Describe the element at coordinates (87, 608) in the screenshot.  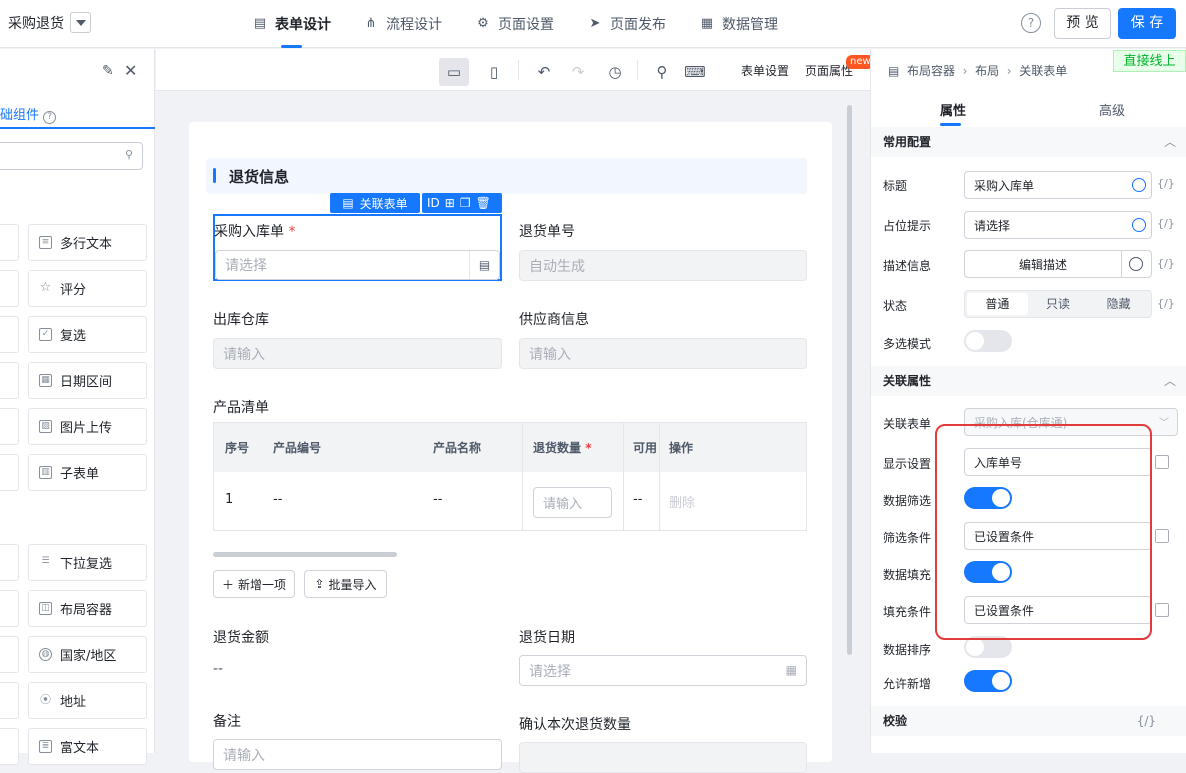
I see `component-layout: ◫ 布局容器` at that location.